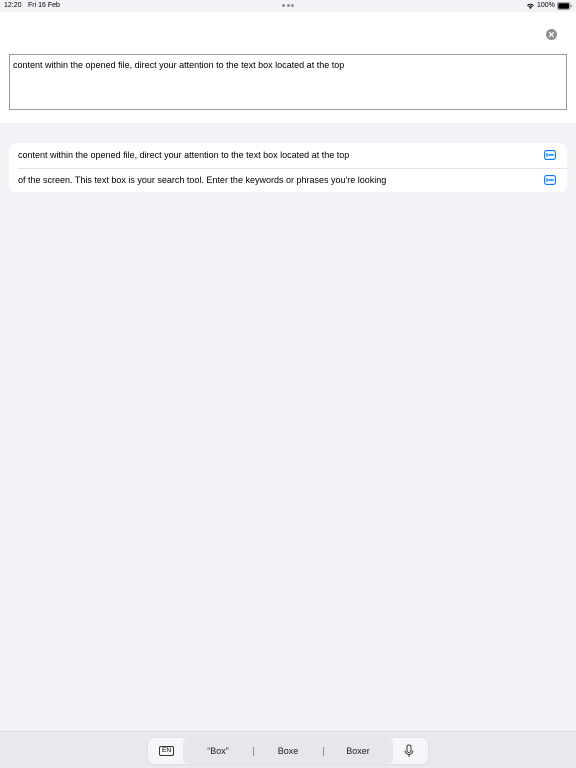  Describe the element at coordinates (409, 751) in the screenshot. I see `microphone-icon` at that location.